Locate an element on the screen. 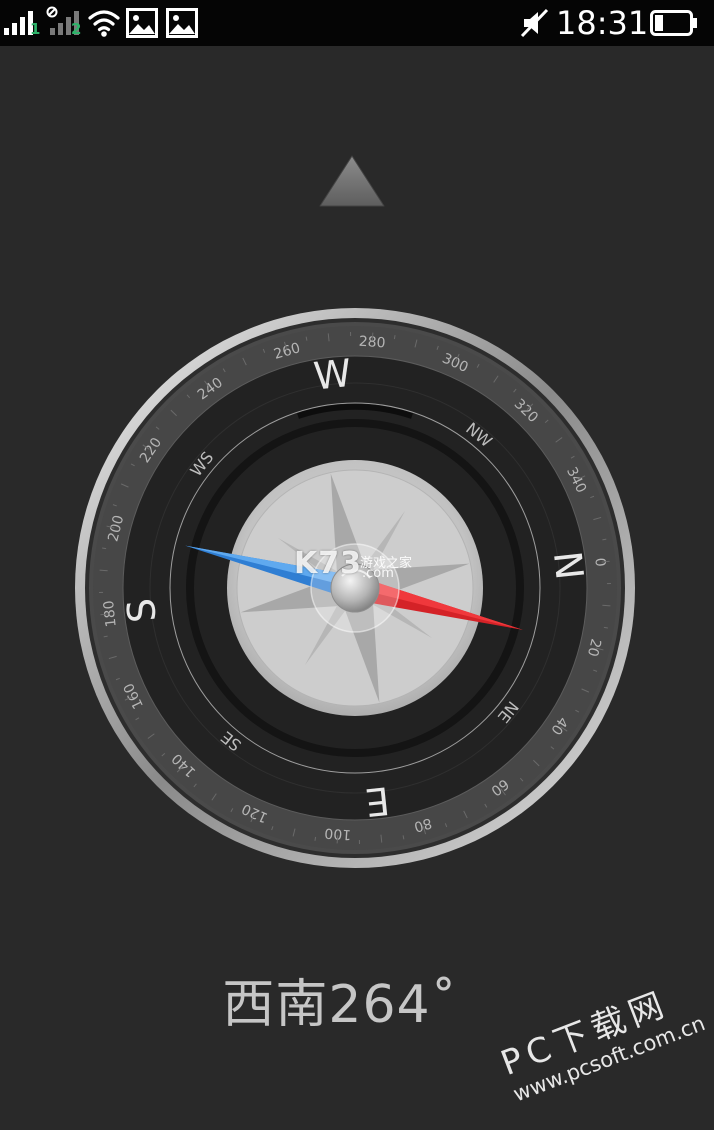 This screenshot has height=1130, width=714. sim2-label: 2 is located at coordinates (76, 29).